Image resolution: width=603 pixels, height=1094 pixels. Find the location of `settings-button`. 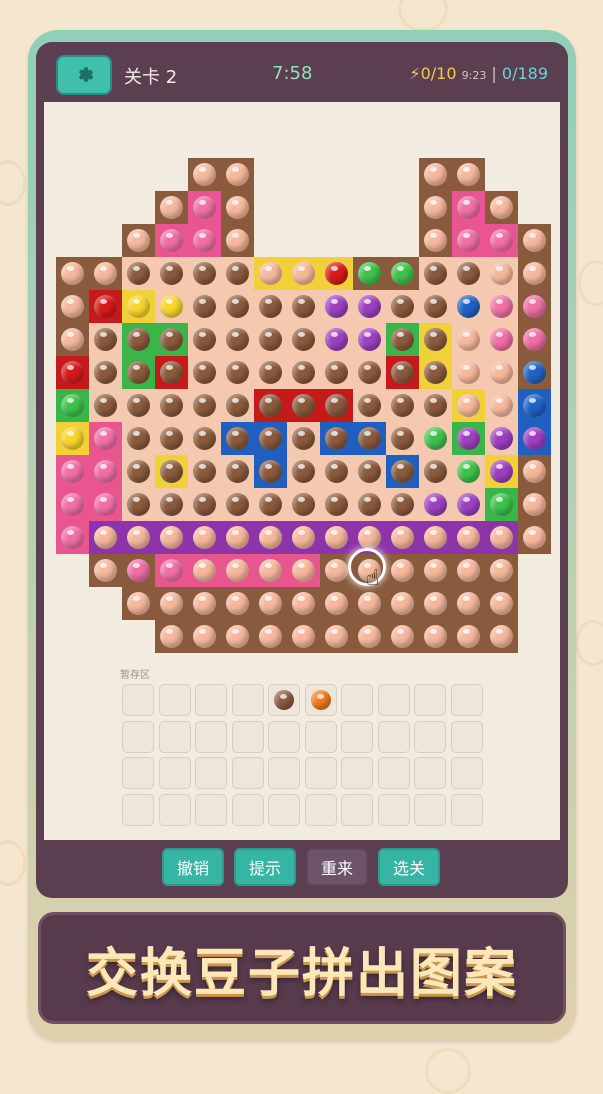

settings-button is located at coordinates (84, 75).